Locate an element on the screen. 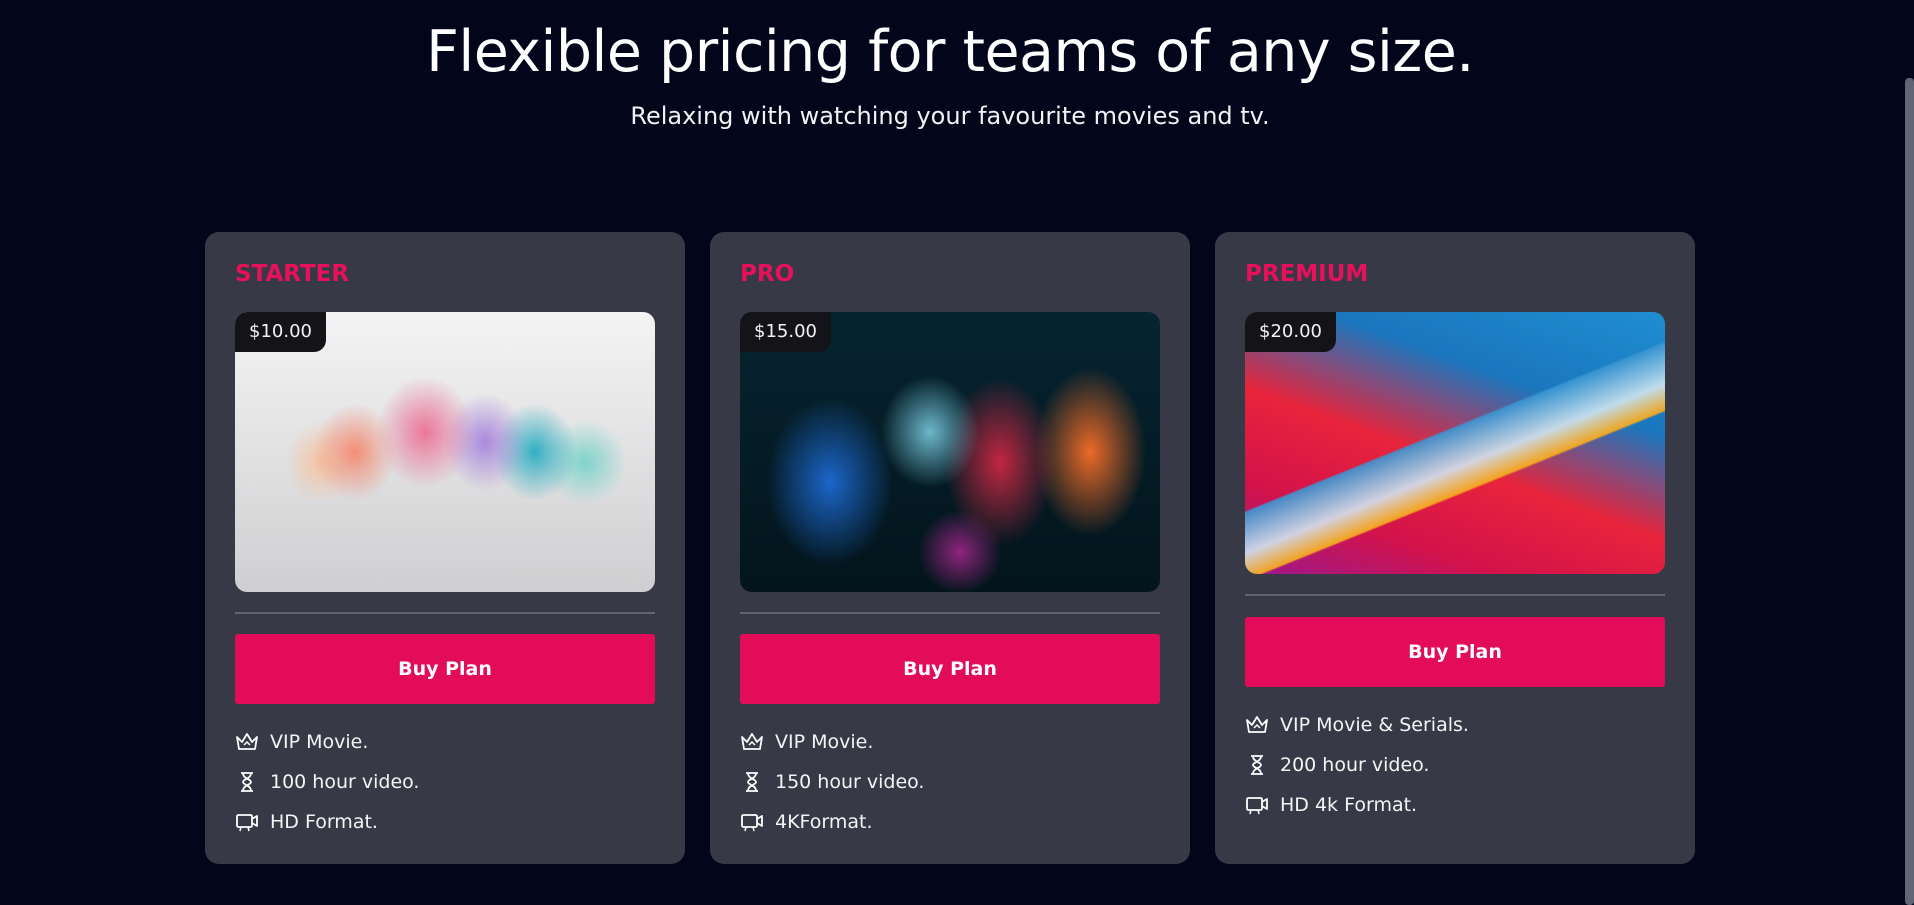 The height and width of the screenshot is (905, 1914). feature-text: HD Format. is located at coordinates (324, 822).